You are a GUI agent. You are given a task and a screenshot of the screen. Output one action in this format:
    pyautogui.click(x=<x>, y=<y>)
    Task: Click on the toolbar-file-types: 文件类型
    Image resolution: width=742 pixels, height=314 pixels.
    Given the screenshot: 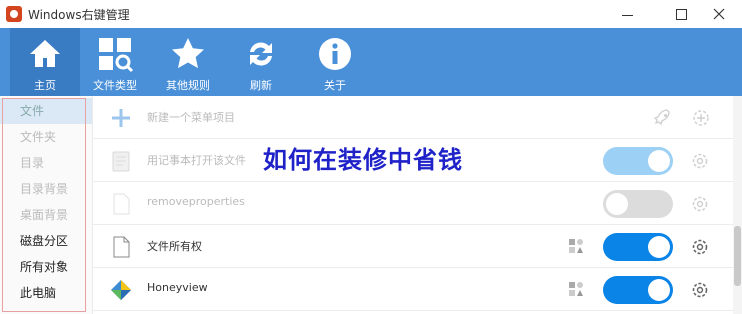 What is the action you would take?
    pyautogui.click(x=115, y=62)
    